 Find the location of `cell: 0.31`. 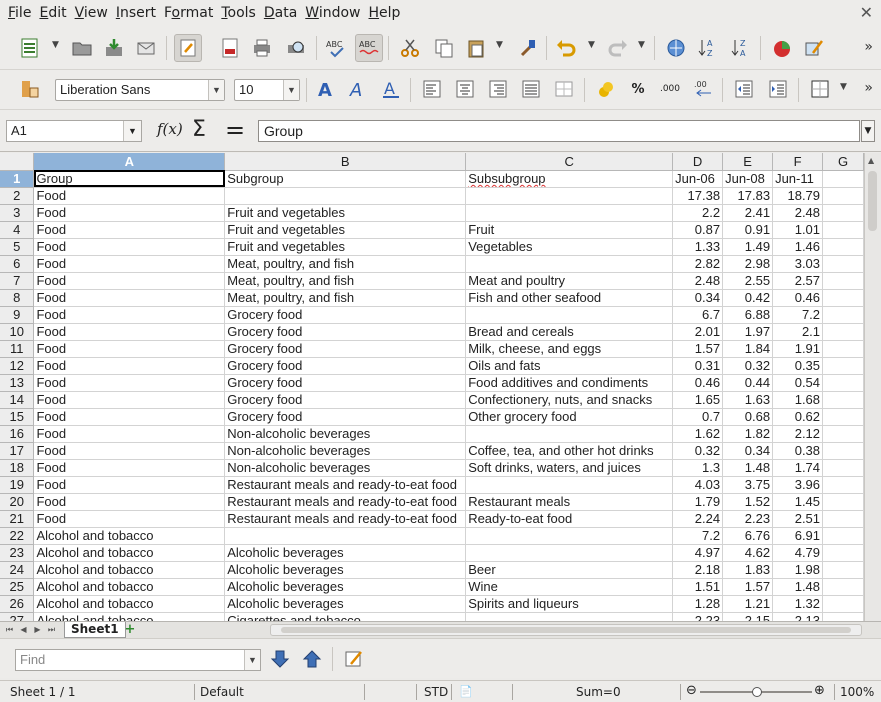

cell: 0.31 is located at coordinates (698, 366).